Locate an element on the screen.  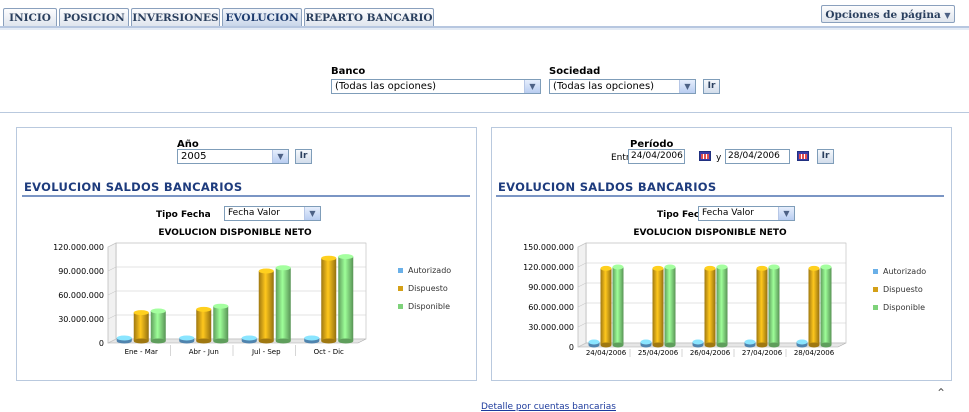
plot-area is located at coordinates (716, 293).